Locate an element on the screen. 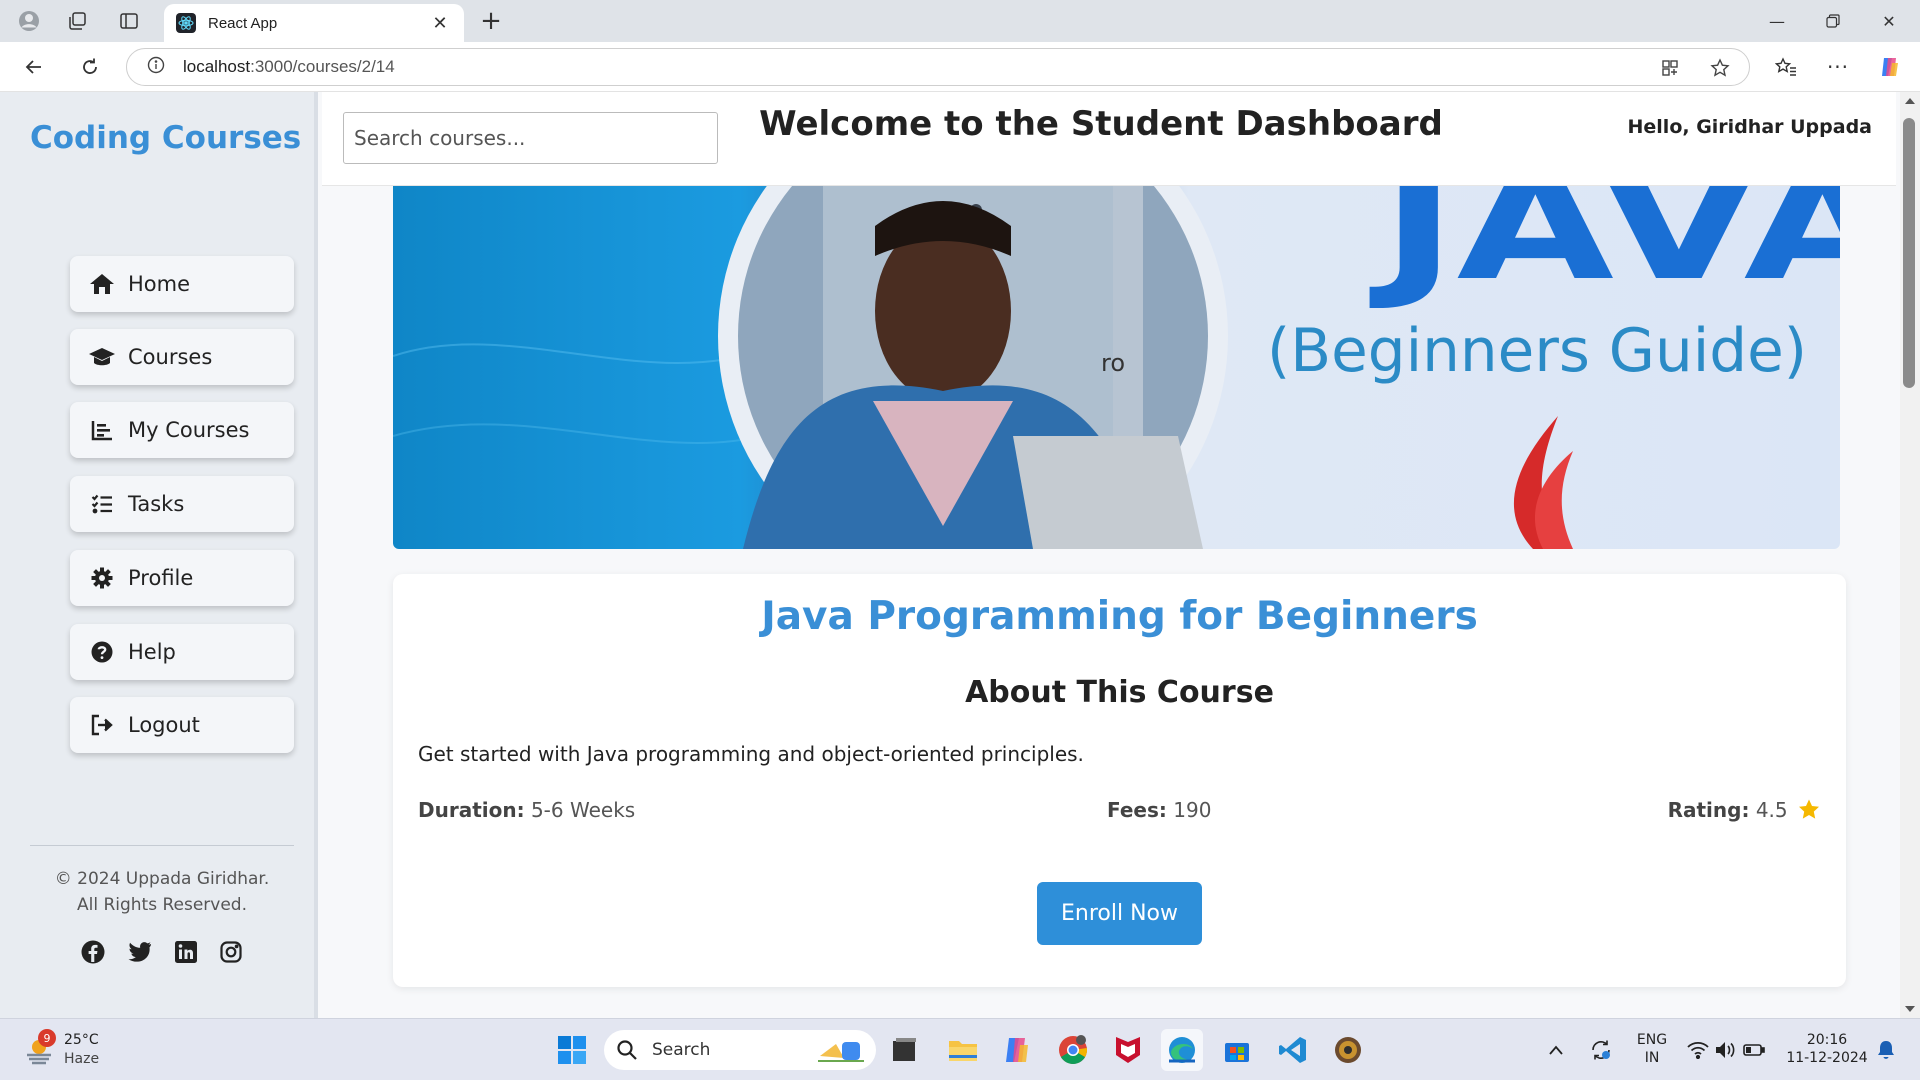 This screenshot has width=1920, height=1080. course-title: Java Programming for Beginners is located at coordinates (1119, 616).